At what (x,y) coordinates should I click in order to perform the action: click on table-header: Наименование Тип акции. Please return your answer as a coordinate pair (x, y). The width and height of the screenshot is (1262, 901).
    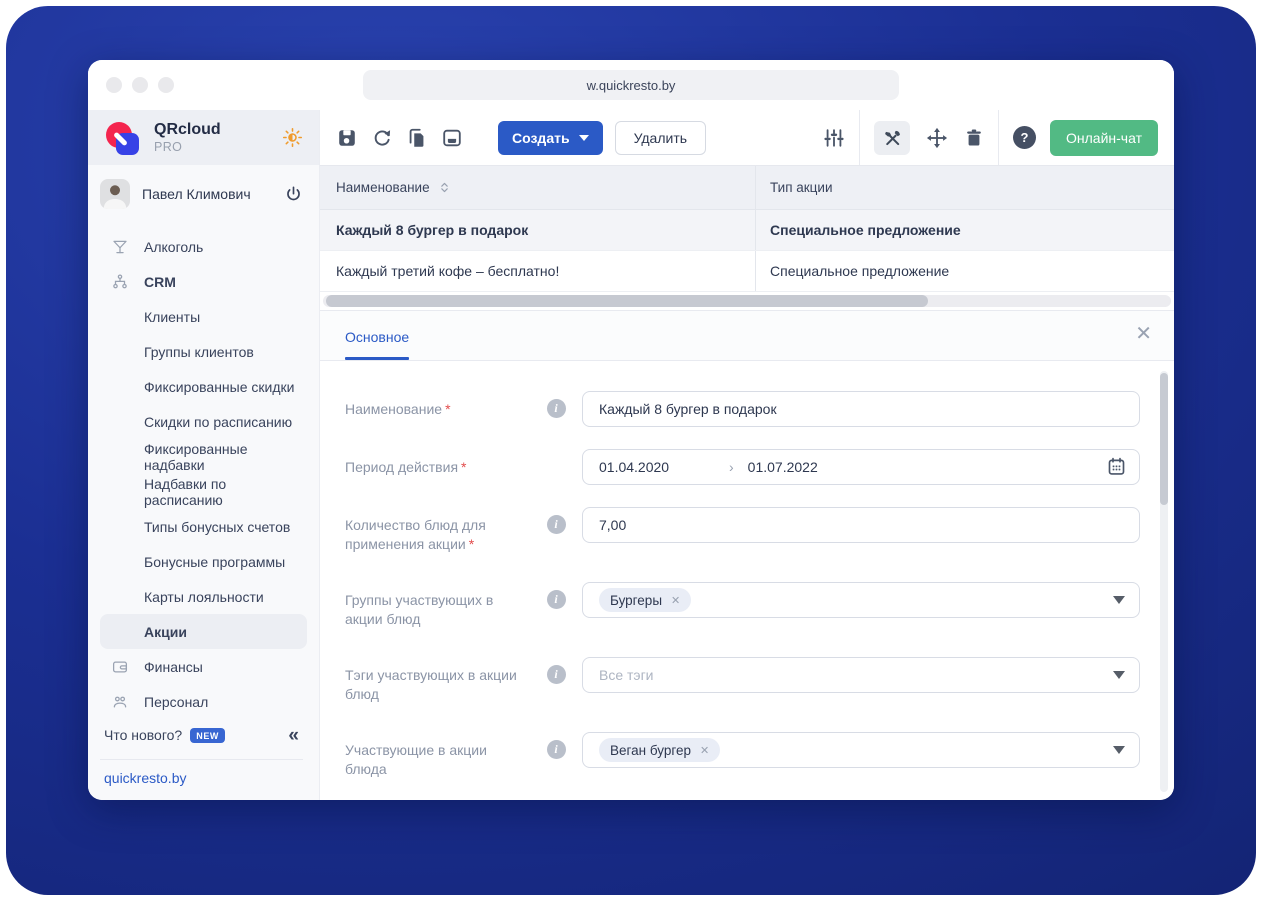
    Looking at the image, I should click on (747, 187).